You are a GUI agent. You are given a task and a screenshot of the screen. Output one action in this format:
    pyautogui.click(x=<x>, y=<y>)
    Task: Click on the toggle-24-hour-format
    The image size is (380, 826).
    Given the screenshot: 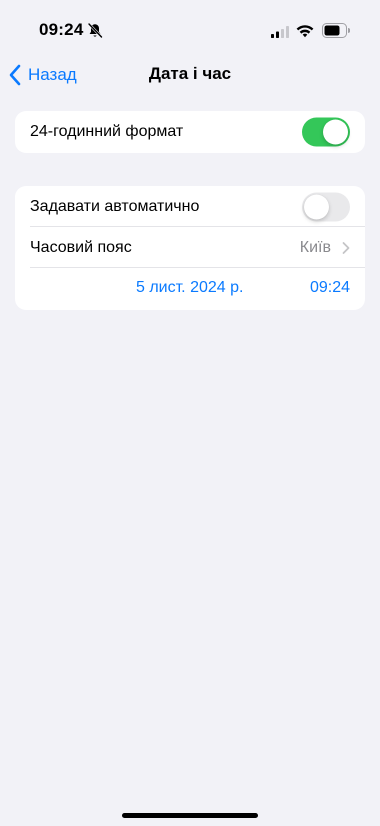 What is the action you would take?
    pyautogui.click(x=326, y=132)
    